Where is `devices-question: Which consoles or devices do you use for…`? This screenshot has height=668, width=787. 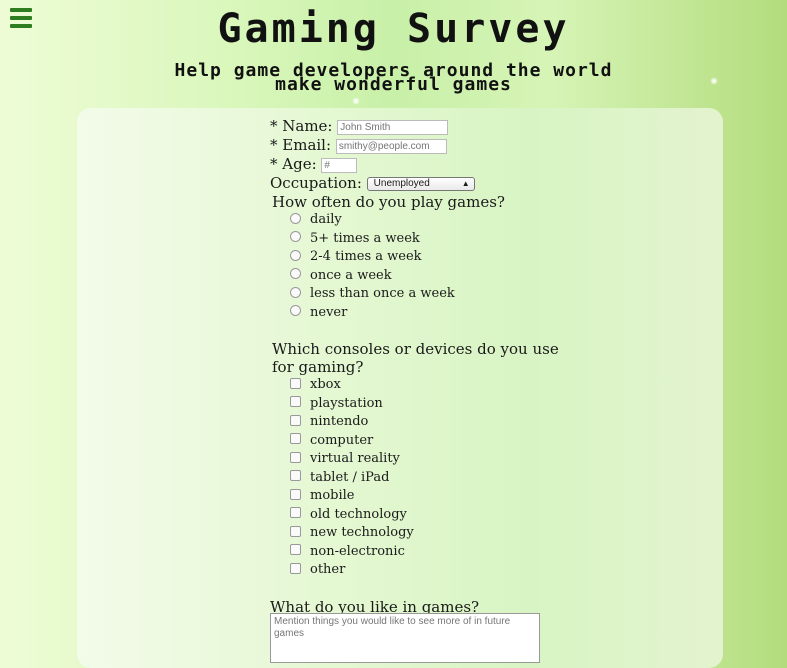 devices-question: Which consoles or devices do you use for… is located at coordinates (416, 358).